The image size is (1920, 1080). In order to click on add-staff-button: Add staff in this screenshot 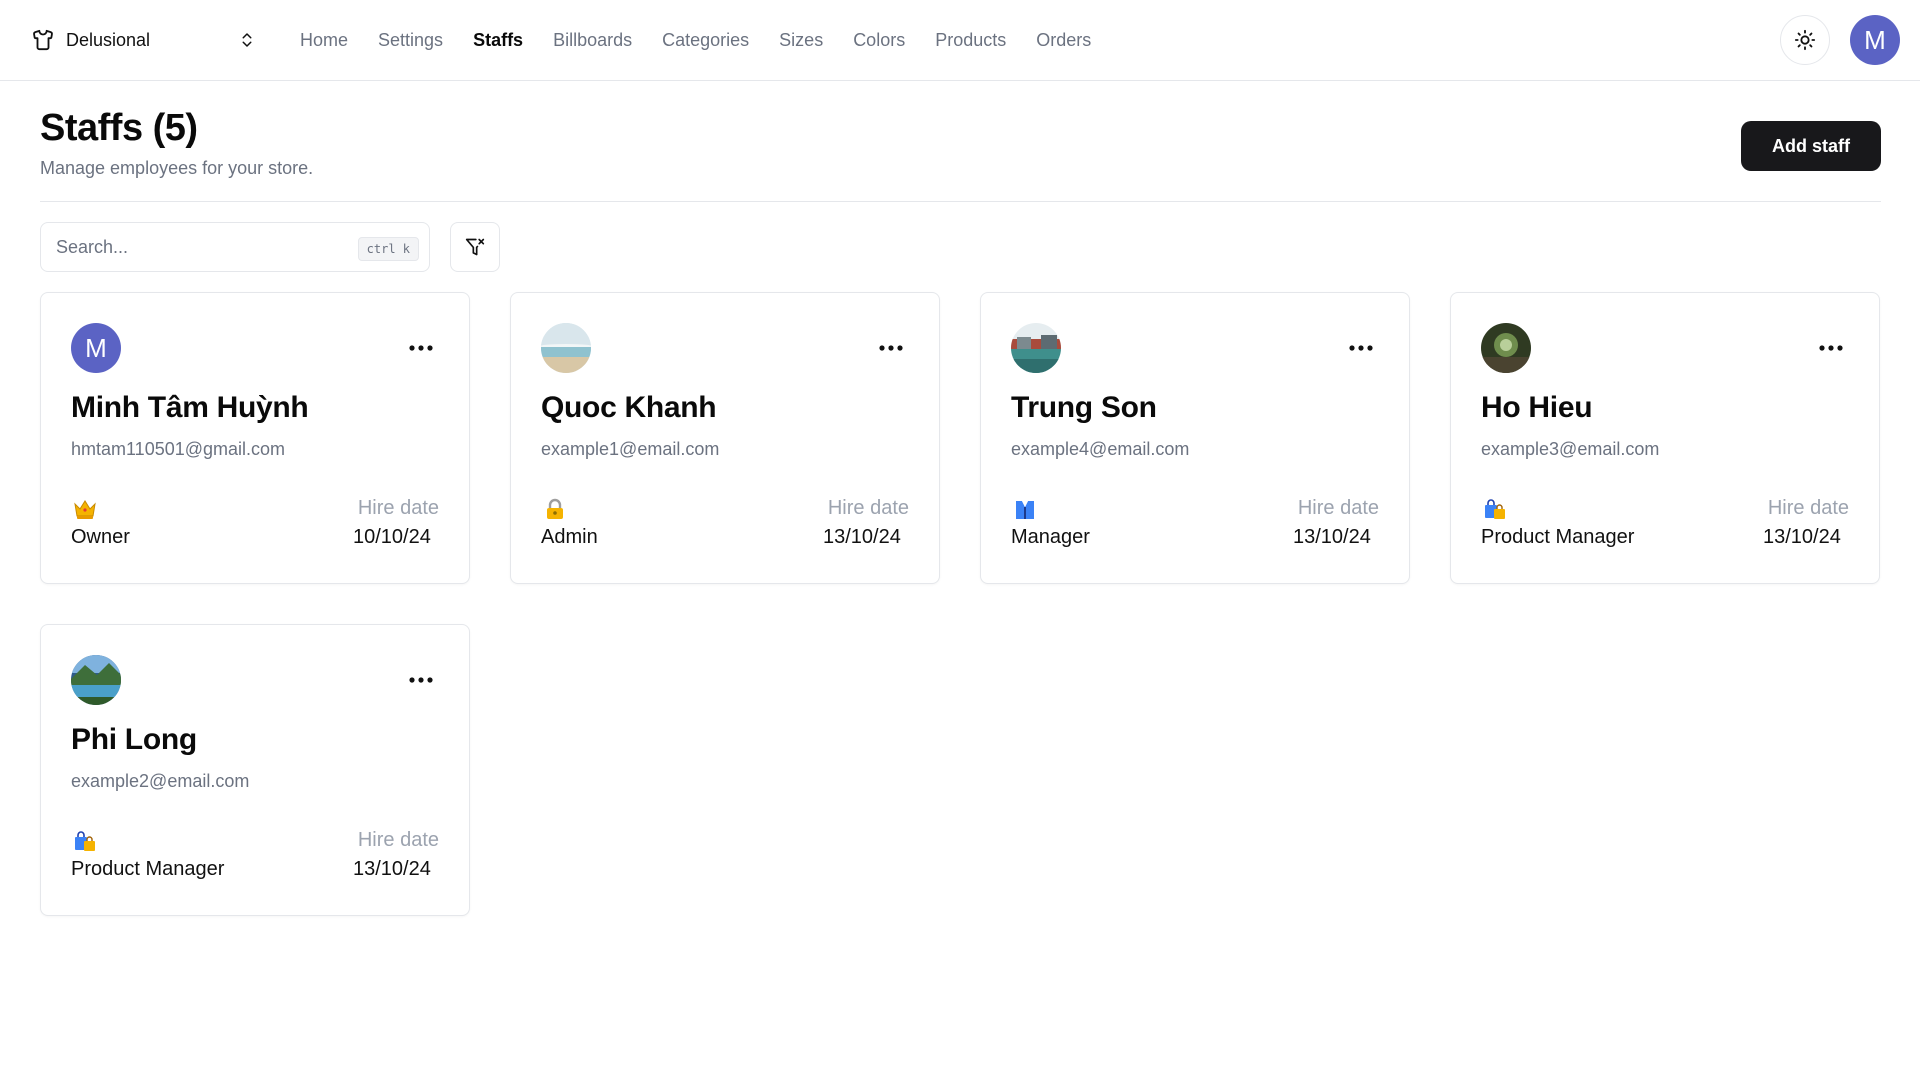, I will do `click(1811, 146)`.